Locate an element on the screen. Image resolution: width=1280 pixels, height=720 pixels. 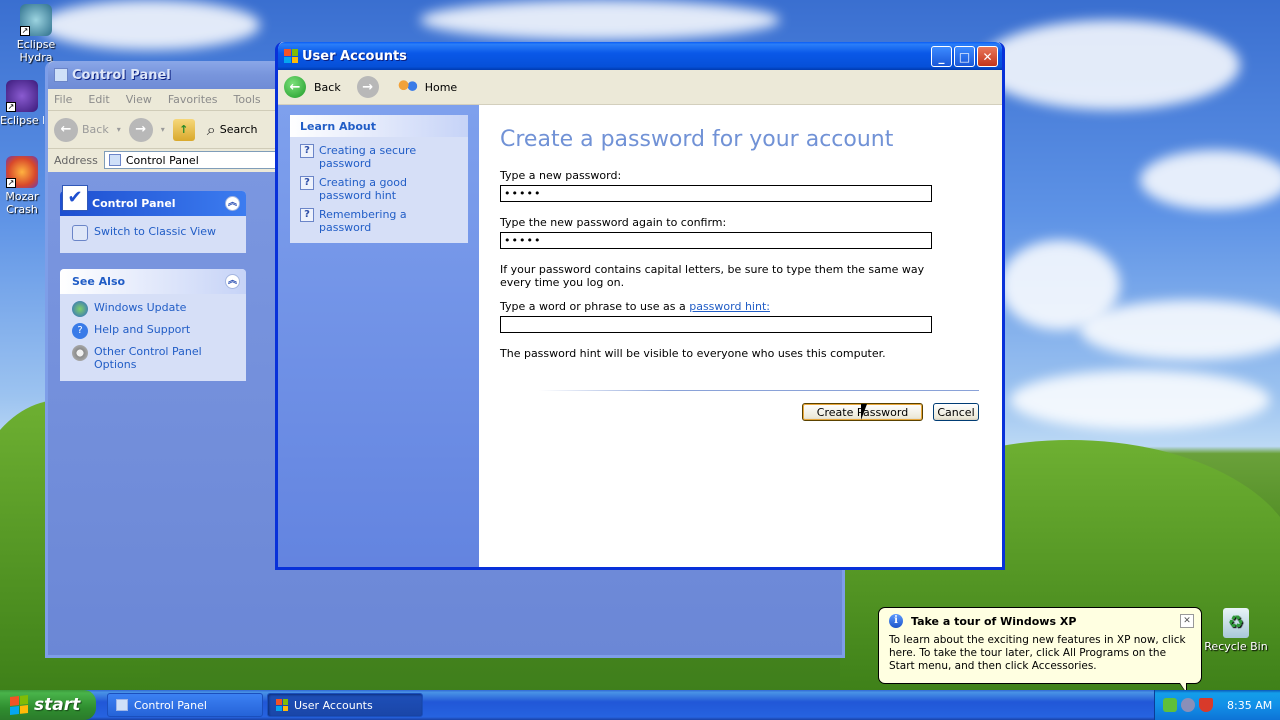
confirm-password-label: Type the new password again to confirm: is located at coordinates (613, 222).